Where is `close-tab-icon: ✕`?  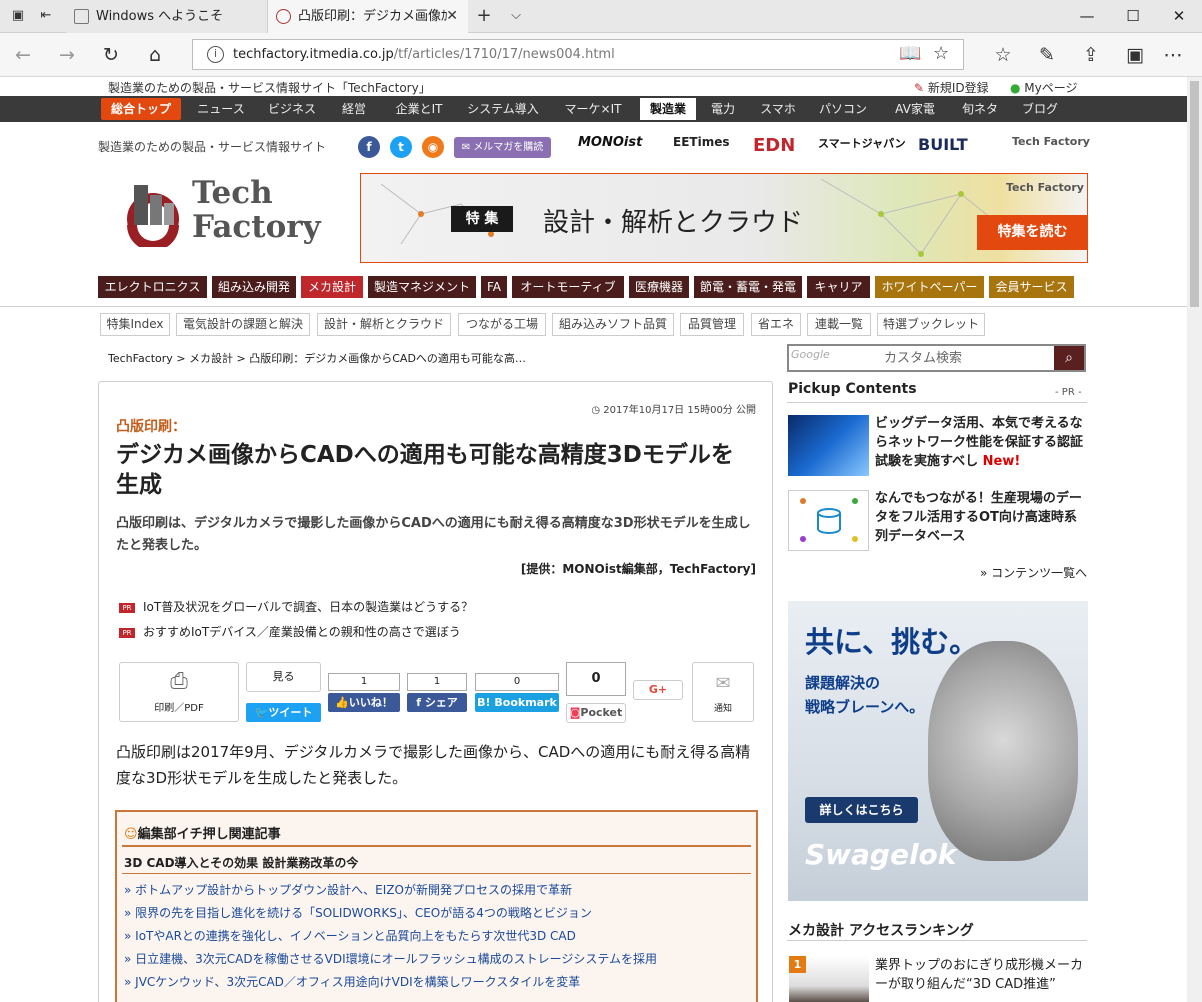
close-tab-icon: ✕ is located at coordinates (452, 16).